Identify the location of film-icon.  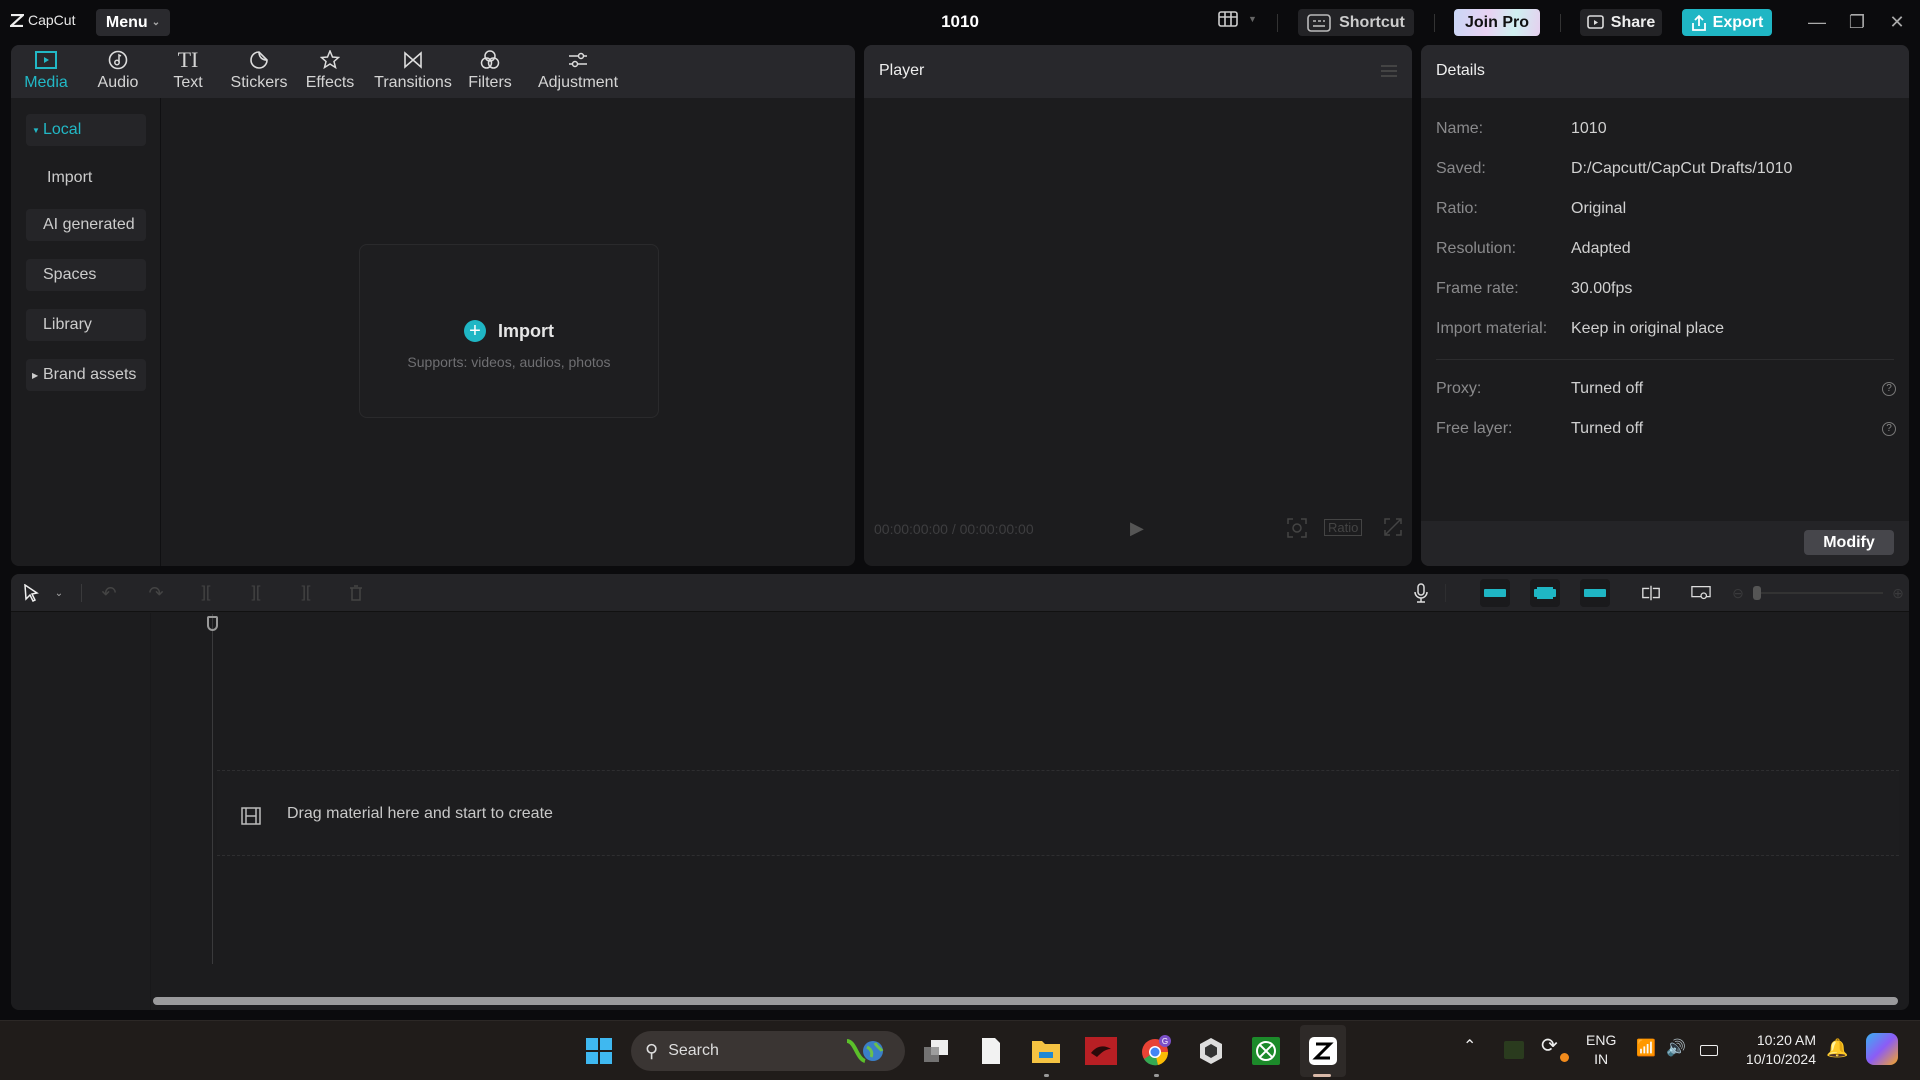
(251, 818).